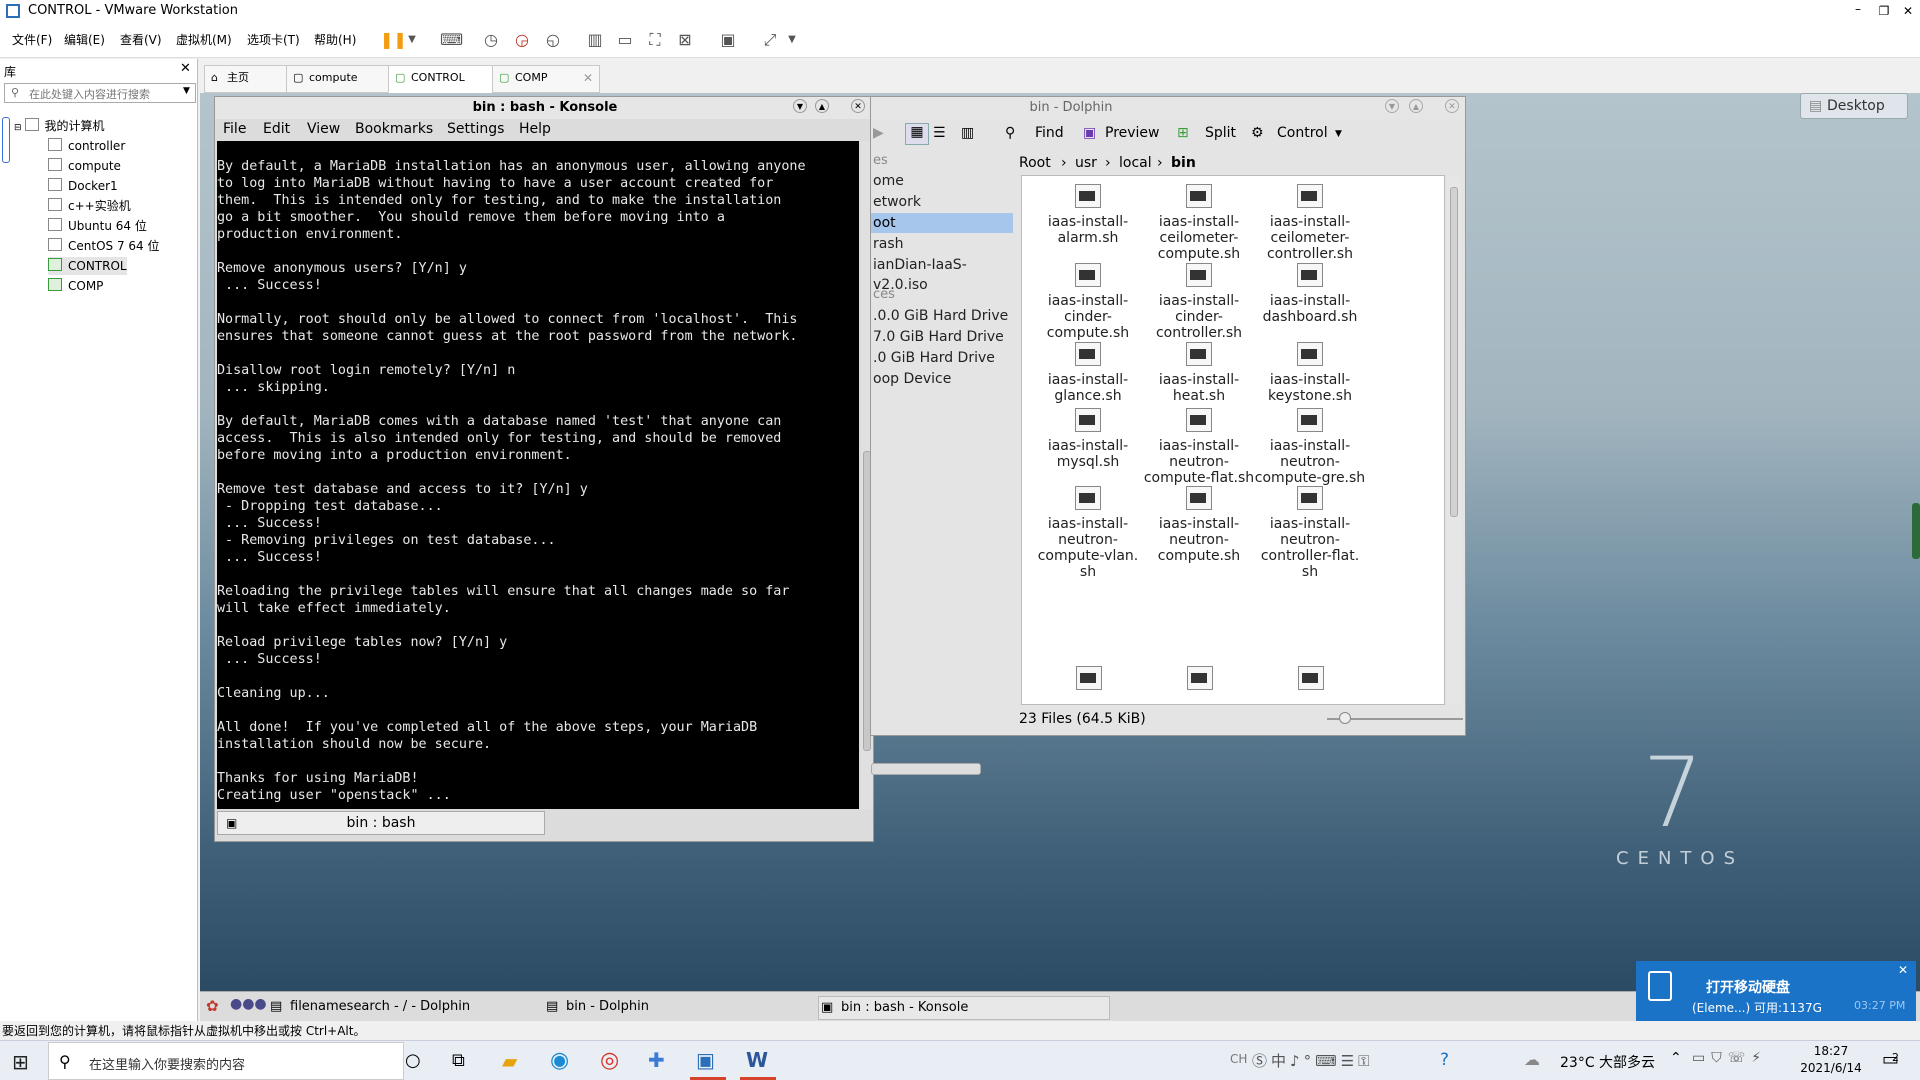 The image size is (1920, 1080). I want to click on send-keys-icon: ⌨, so click(451, 40).